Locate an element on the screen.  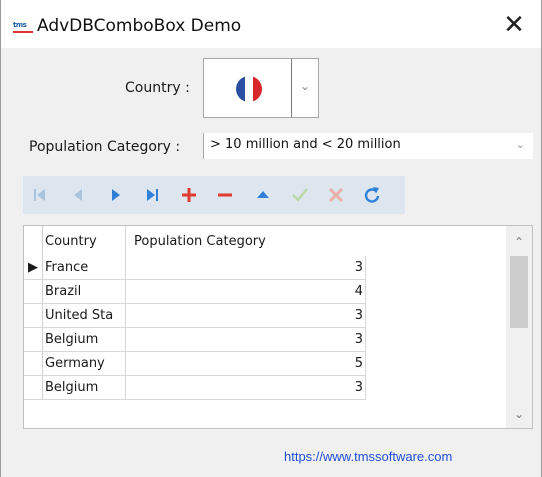
current-row-indicator-icon: ▶ is located at coordinates (33, 268).